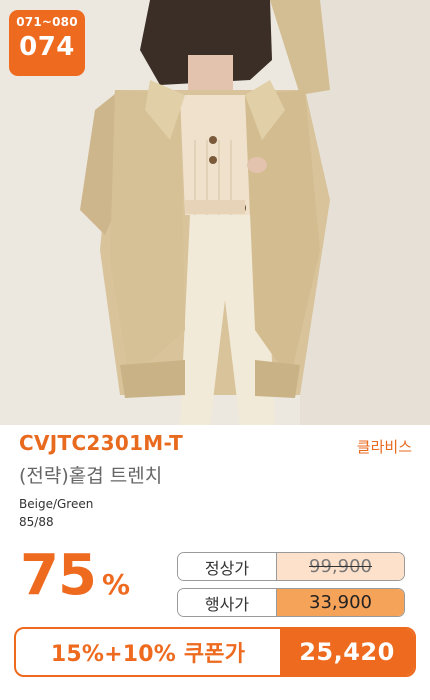 This screenshot has height=700, width=430. What do you see at coordinates (227, 566) in the screenshot?
I see `normal-price-label: 정상가` at bounding box center [227, 566].